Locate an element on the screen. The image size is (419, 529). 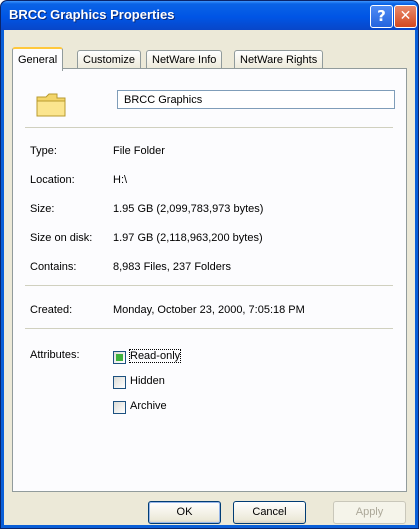
location-label: Location: is located at coordinates (52, 180).